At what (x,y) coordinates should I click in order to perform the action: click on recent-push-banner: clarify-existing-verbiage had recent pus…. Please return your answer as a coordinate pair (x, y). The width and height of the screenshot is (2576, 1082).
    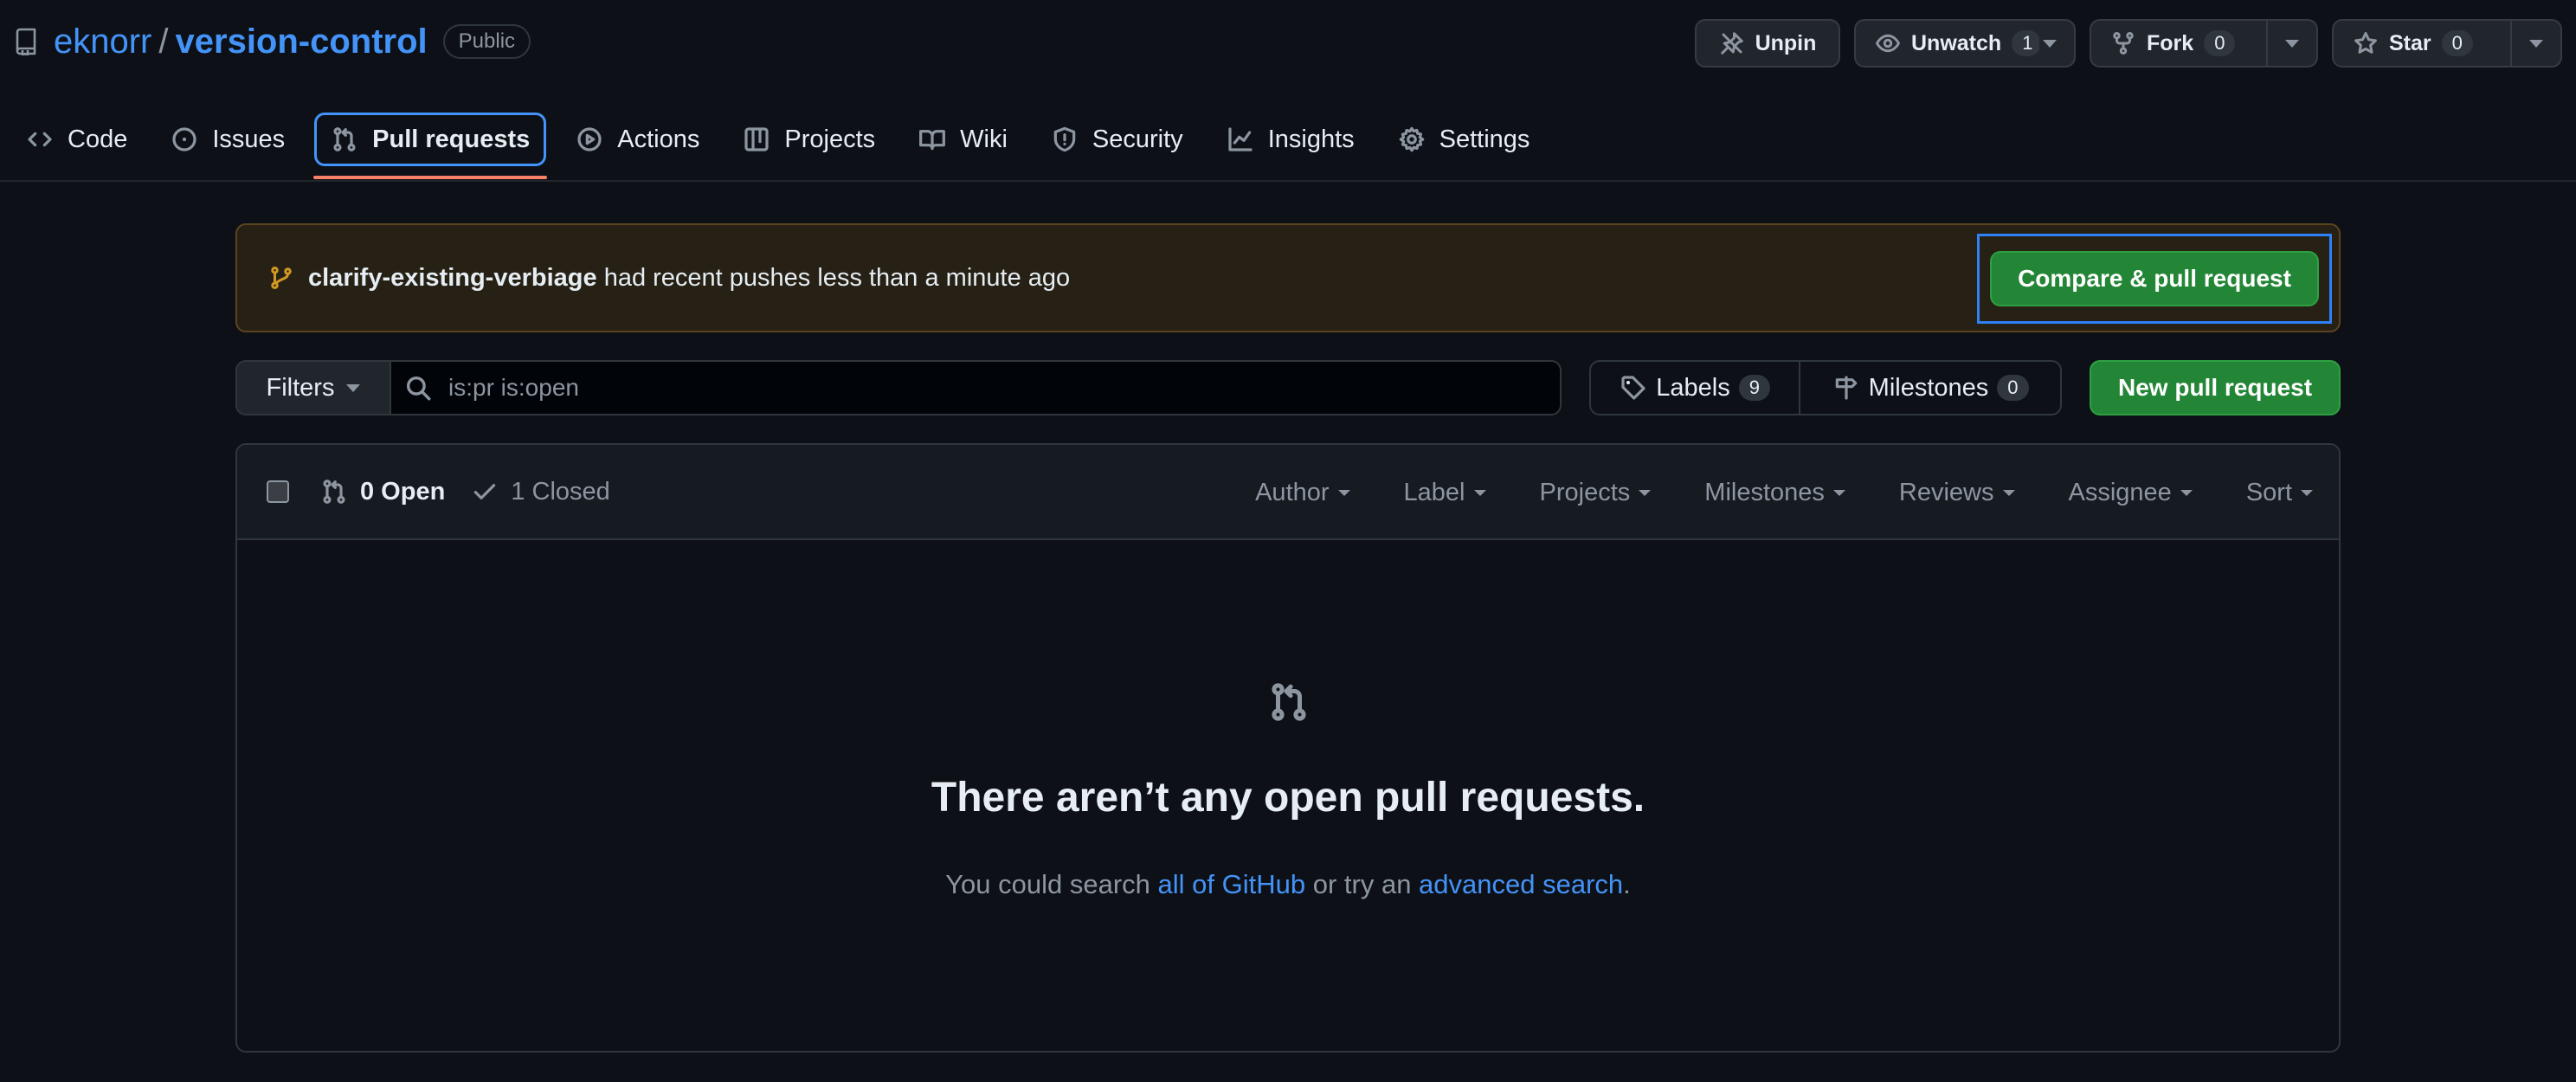
    Looking at the image, I should click on (1288, 277).